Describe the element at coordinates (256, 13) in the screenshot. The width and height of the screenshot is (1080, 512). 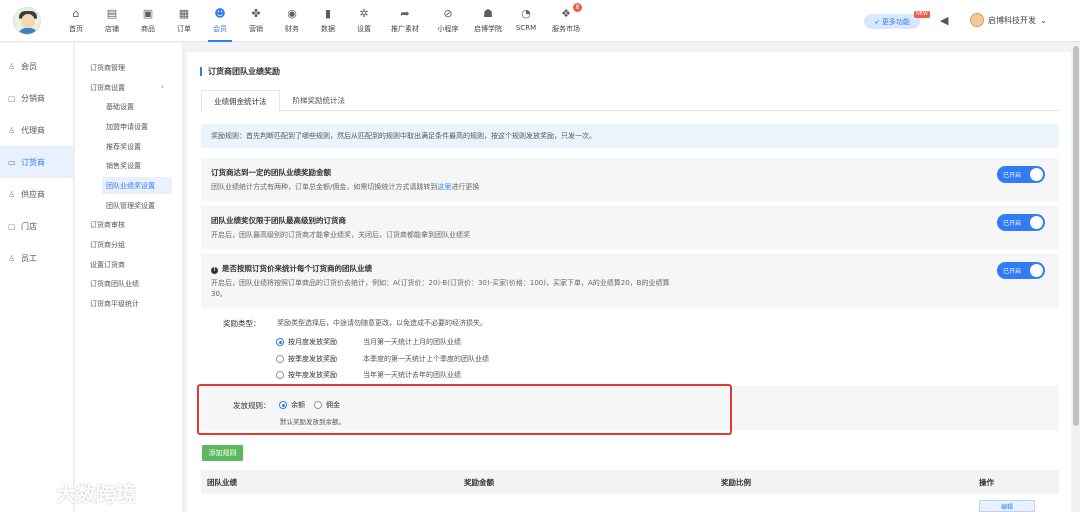
I see `marketing-icon: ✤` at that location.